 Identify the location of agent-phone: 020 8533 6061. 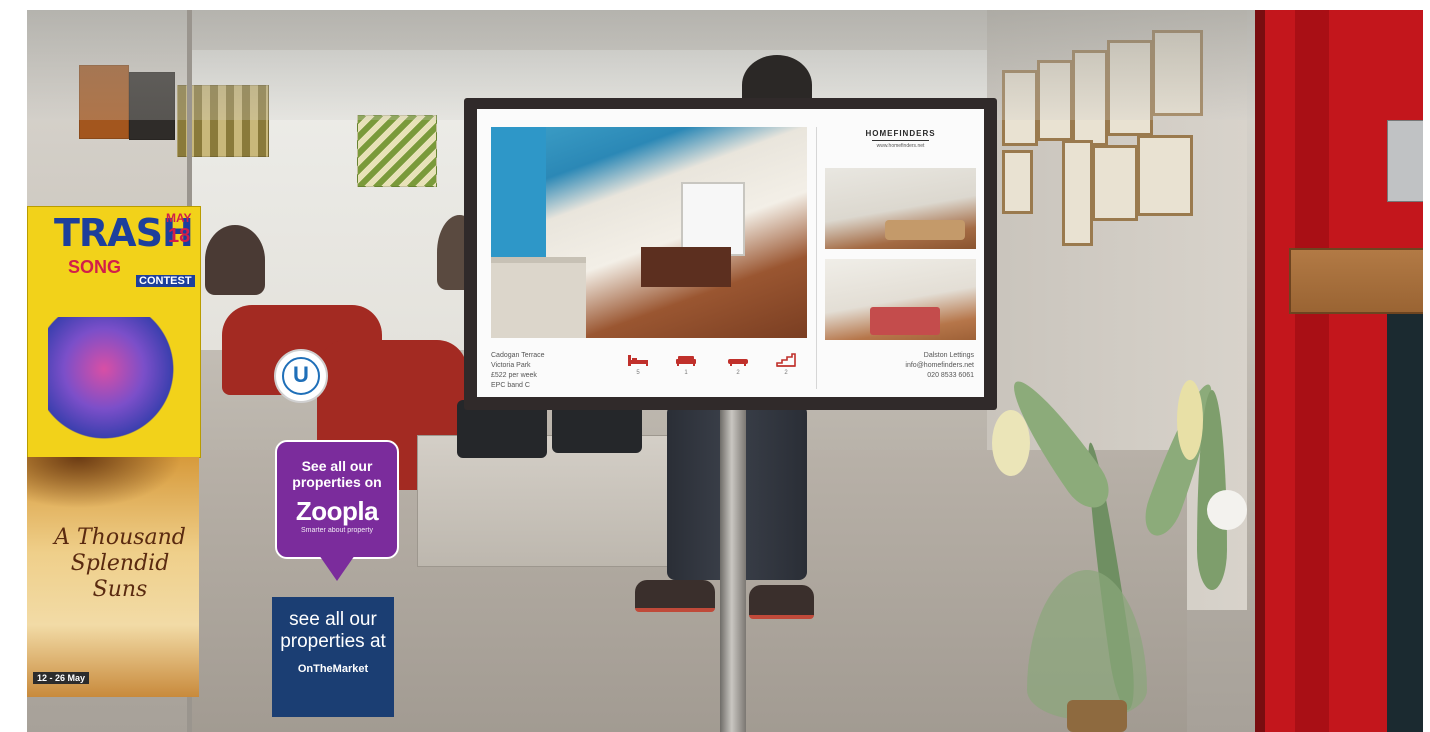
(950, 375).